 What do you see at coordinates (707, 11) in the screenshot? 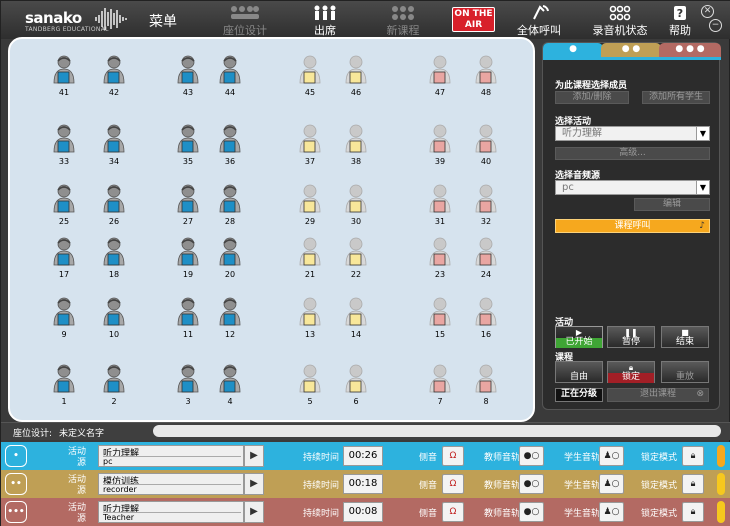
I see `close-icon: ✕` at bounding box center [707, 11].